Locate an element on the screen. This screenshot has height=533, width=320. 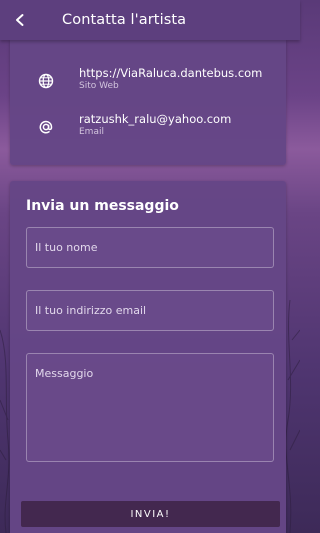
email-link: ratzushk_ralu@yahoo.com is located at coordinates (155, 119).